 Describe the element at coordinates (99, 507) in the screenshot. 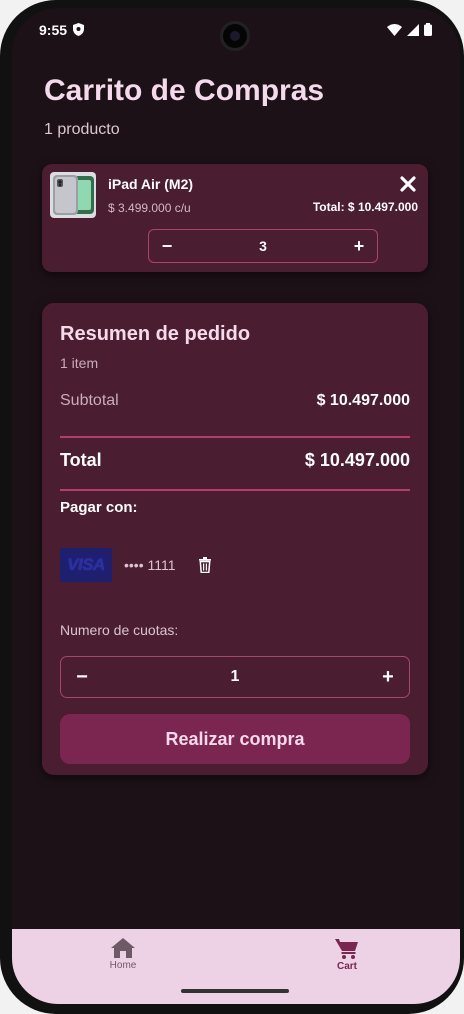

I see `pay-with-label: Pagar con:` at that location.